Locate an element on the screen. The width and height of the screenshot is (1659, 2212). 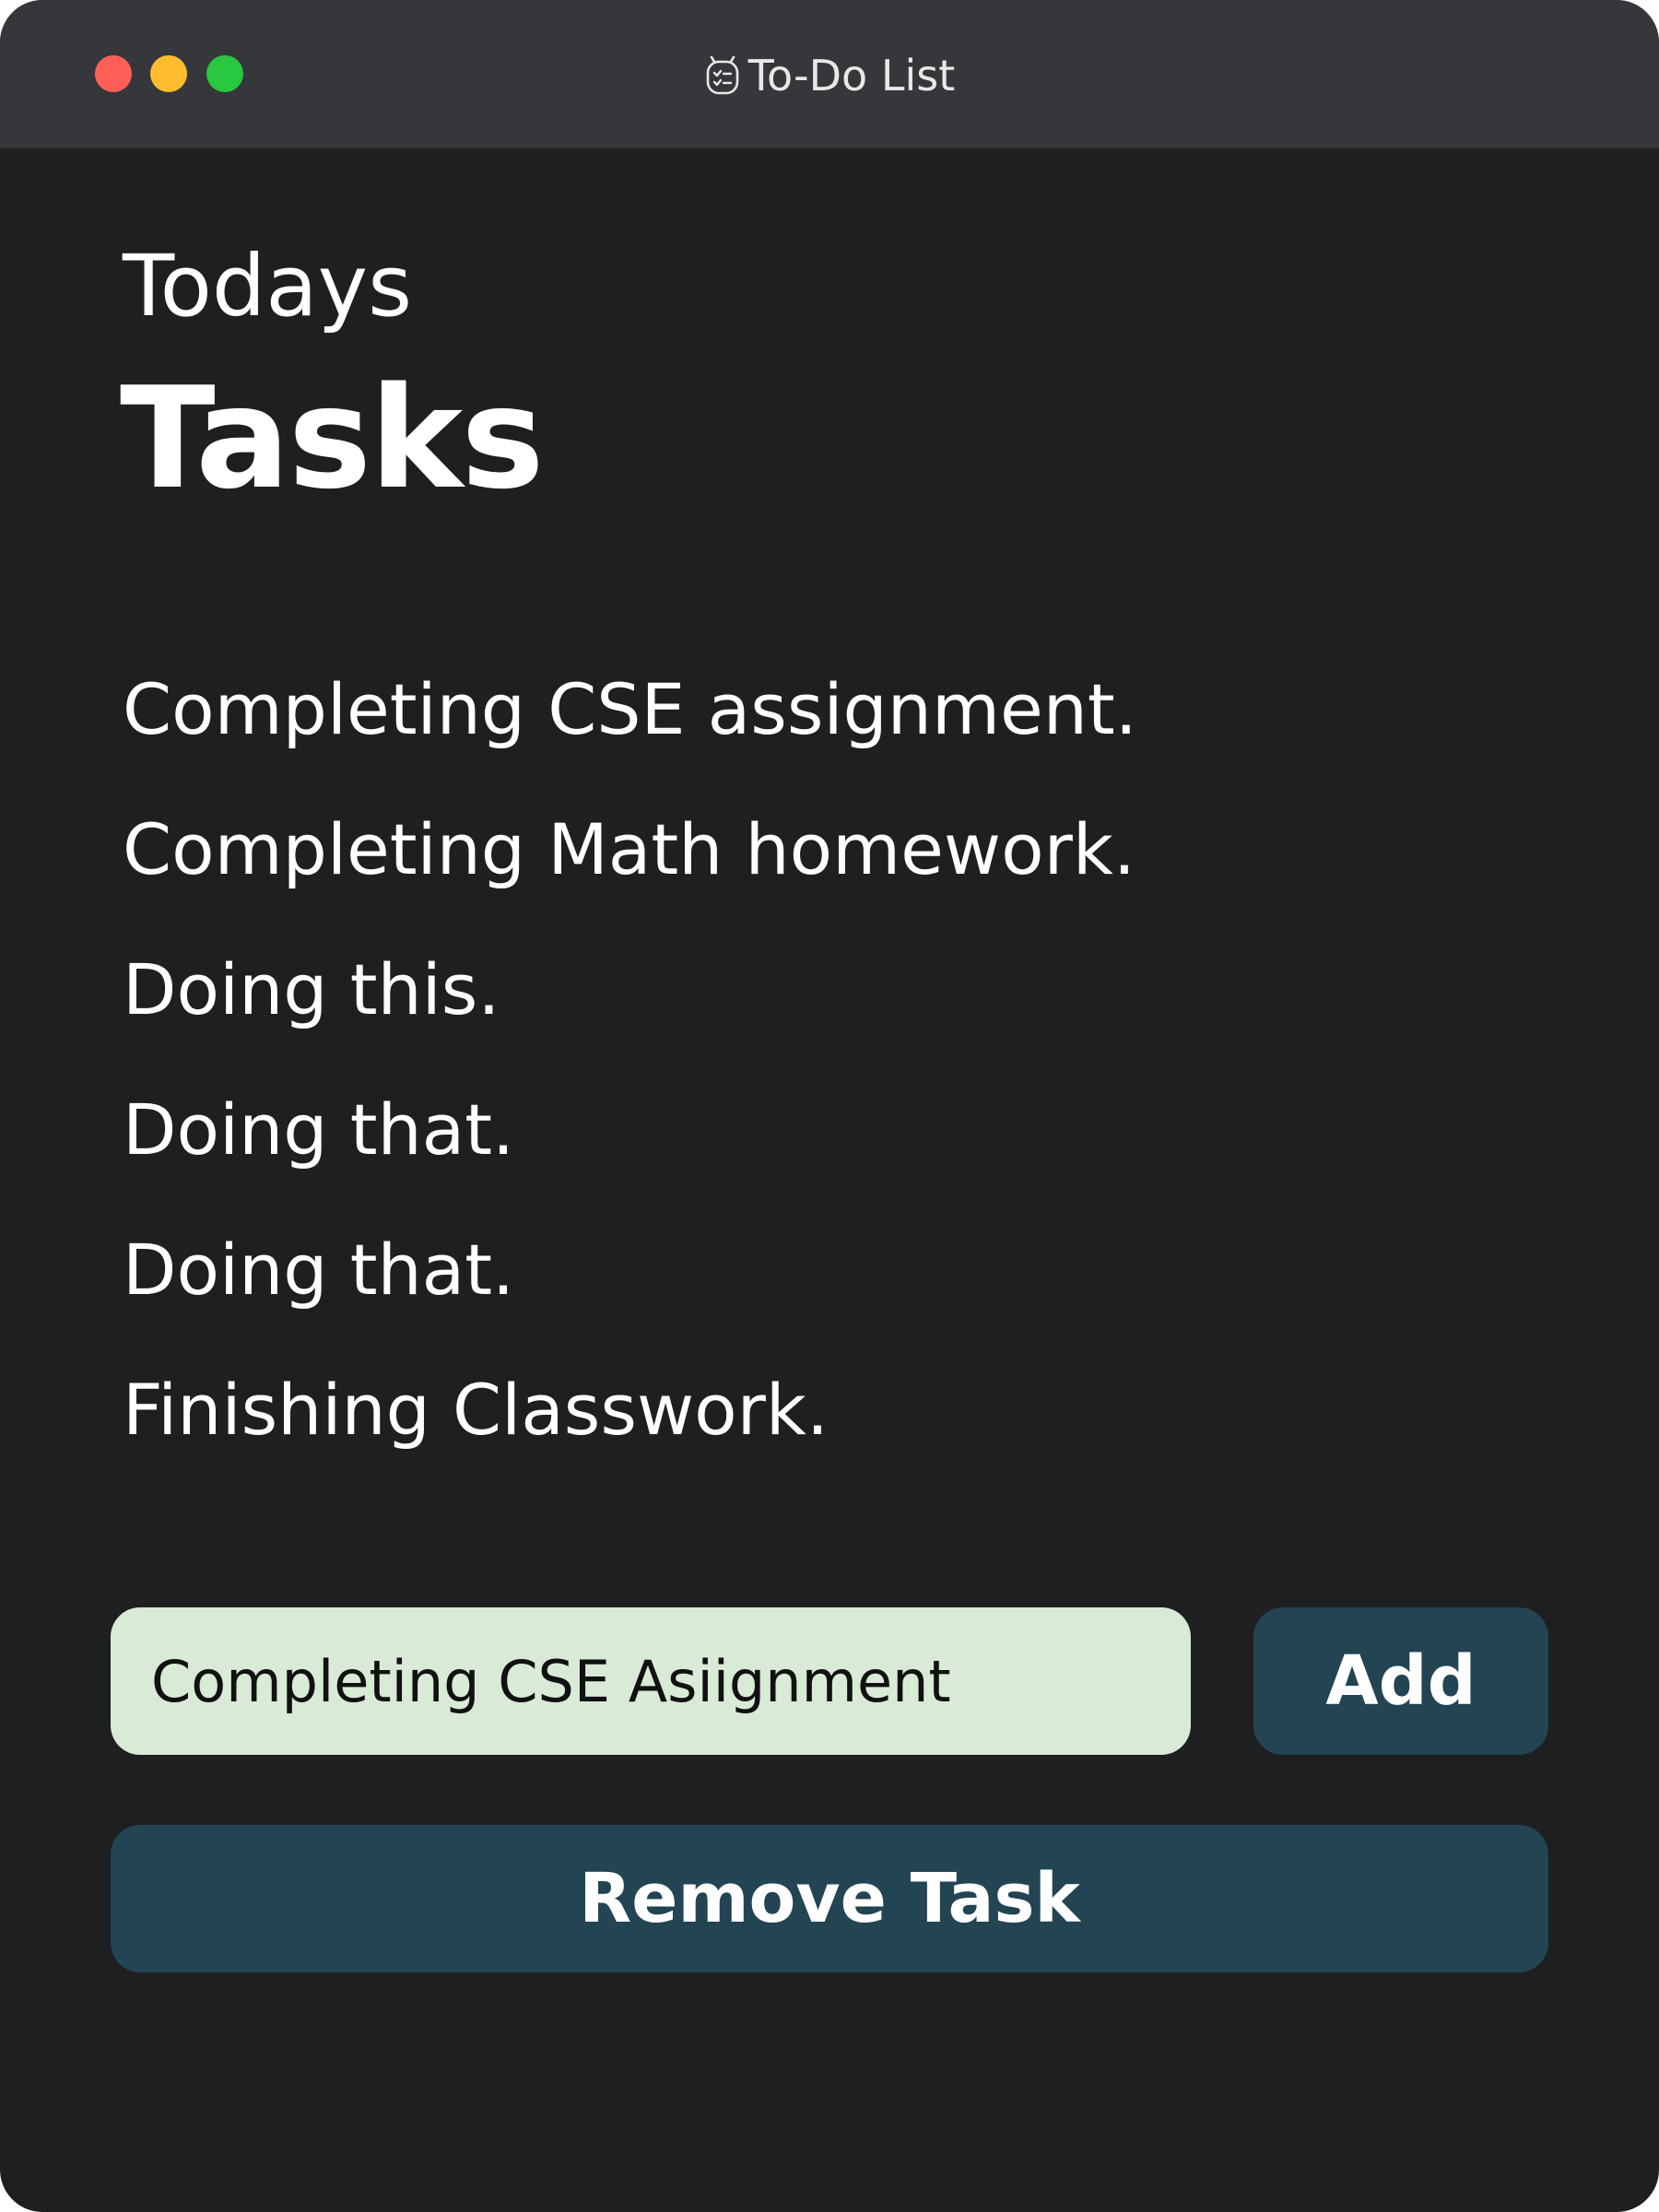
checklist-clock-icon is located at coordinates (722, 75).